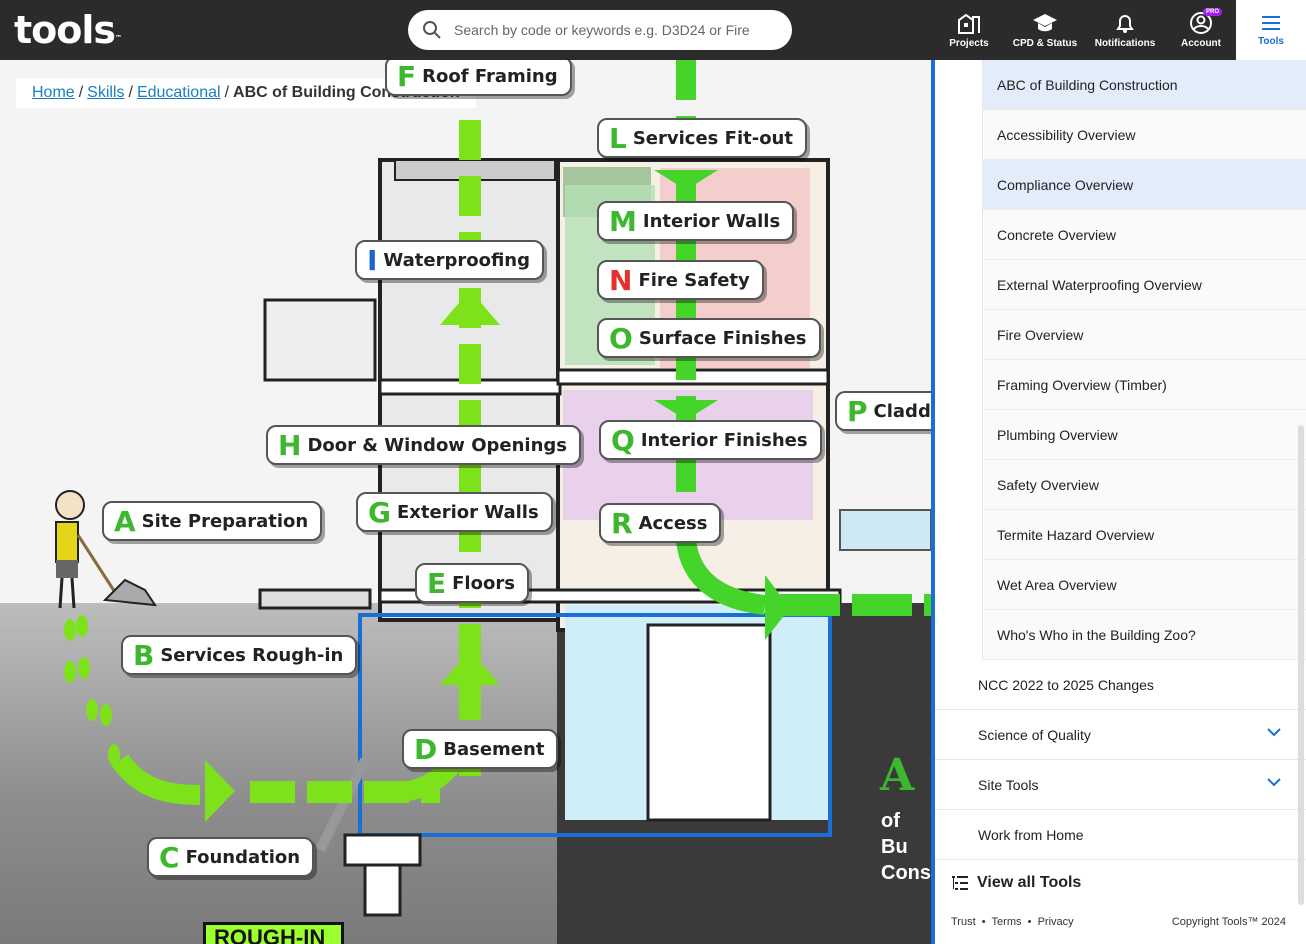  Describe the element at coordinates (883, 411) in the screenshot. I see `stage-tag-cladding: P Claddi` at that location.